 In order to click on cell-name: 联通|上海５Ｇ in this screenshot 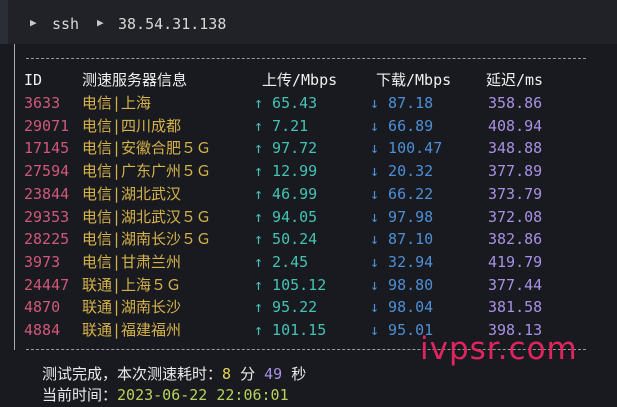, I will do `click(132, 284)`.